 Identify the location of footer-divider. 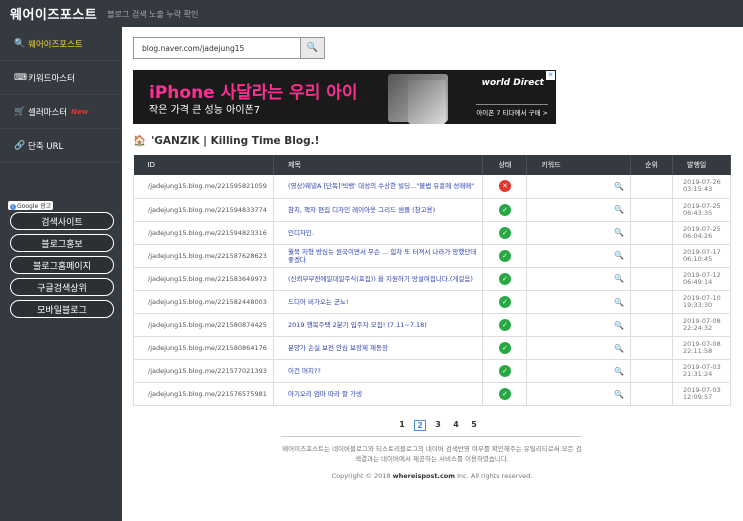
(431, 436).